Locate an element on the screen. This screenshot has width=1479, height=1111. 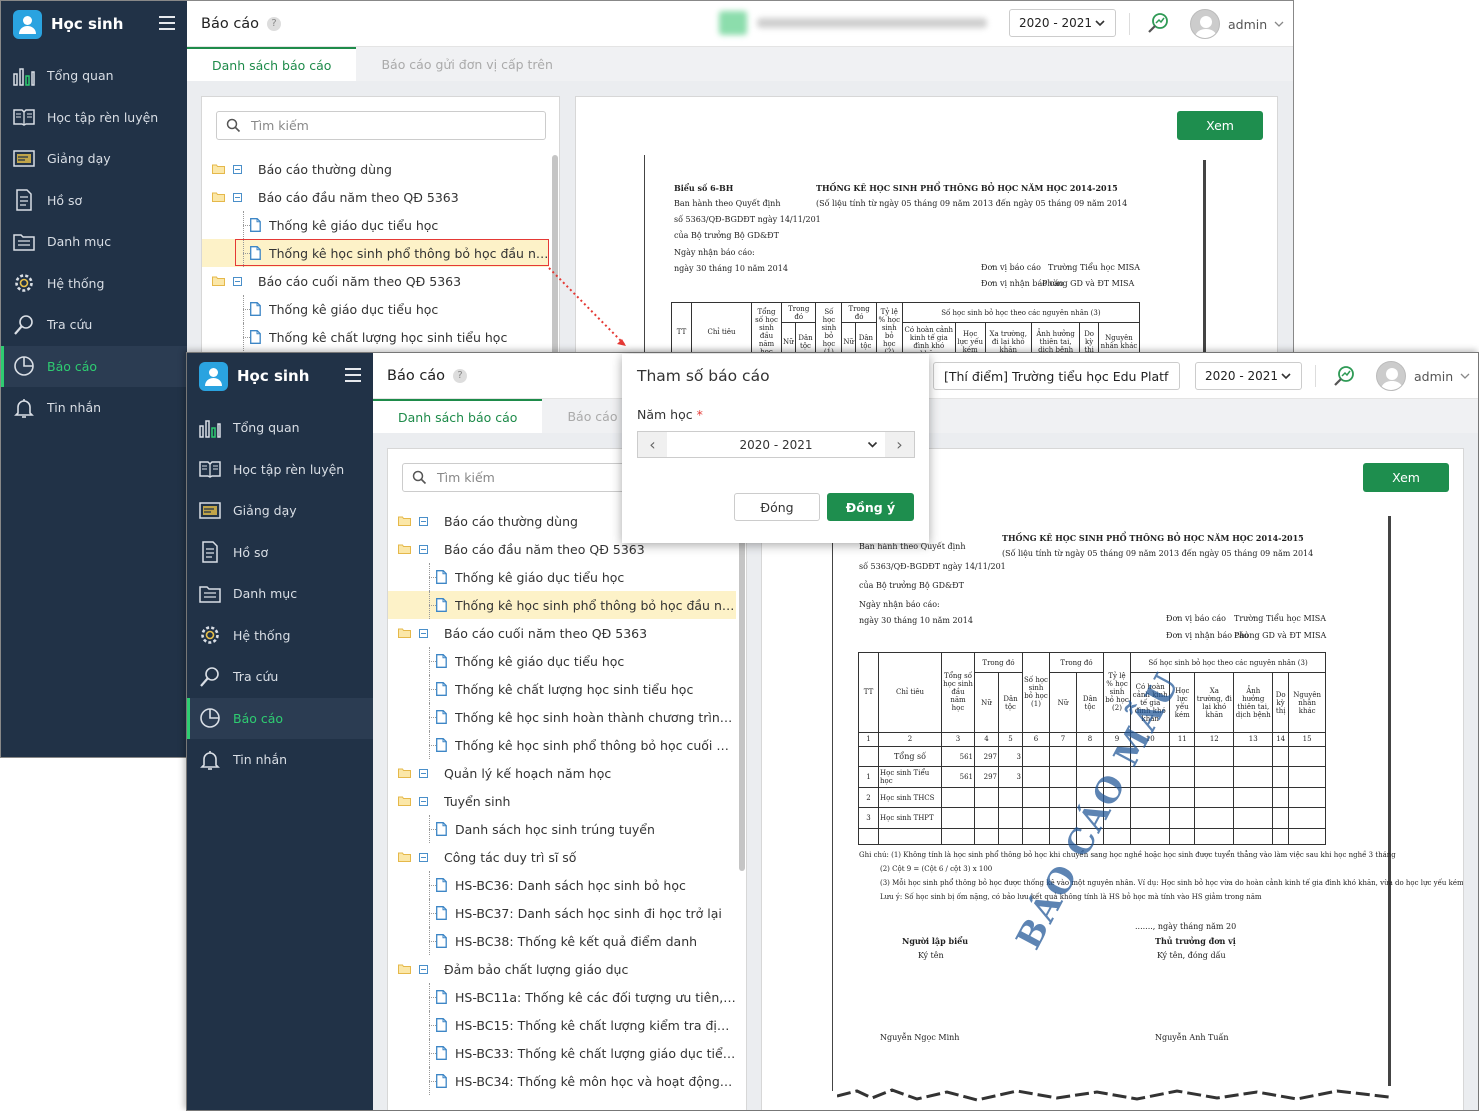
tree-folder: Báo cáo đầu năm theo QĐ 5363 is located at coordinates (375, 197).